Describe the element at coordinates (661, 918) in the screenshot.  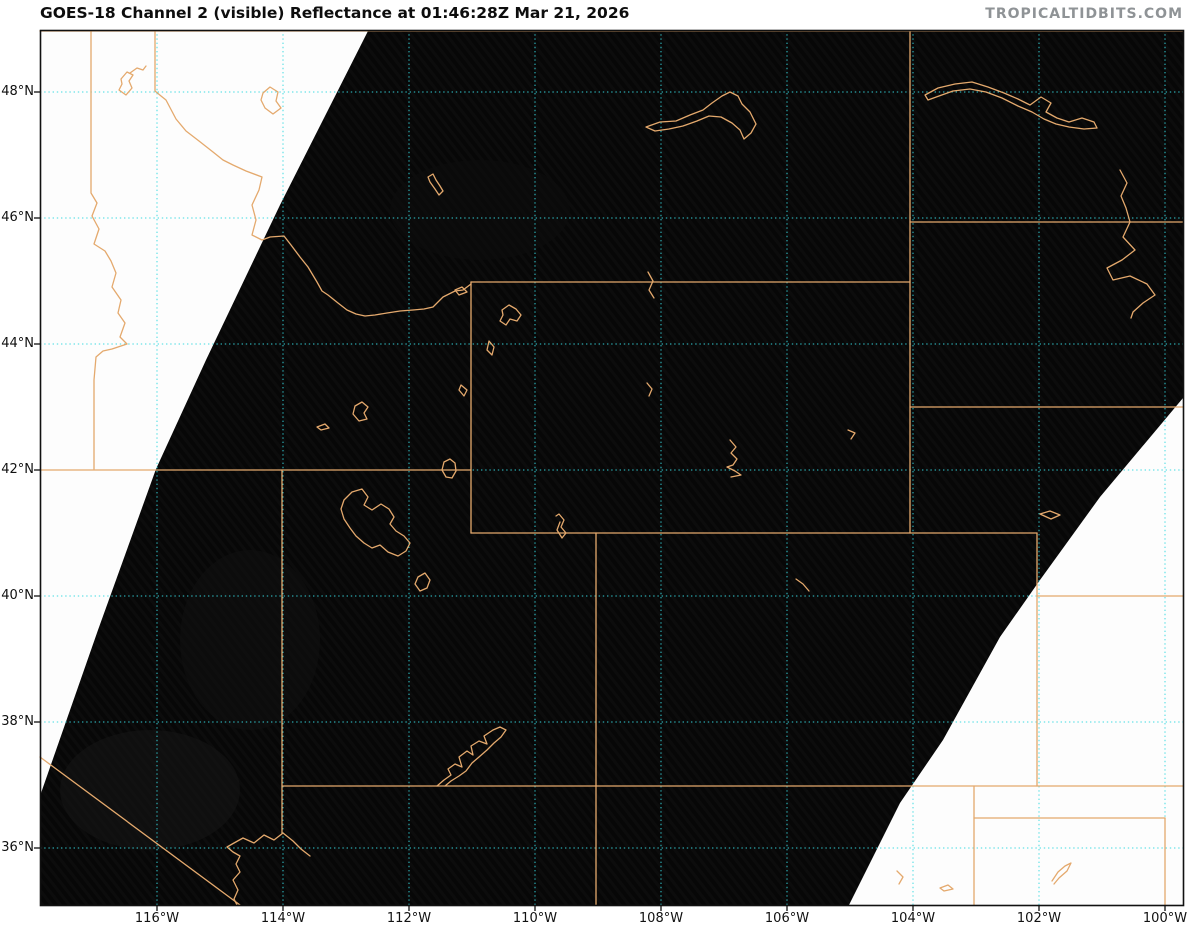
I see `x-axis-label-108°W: 108°W` at that location.